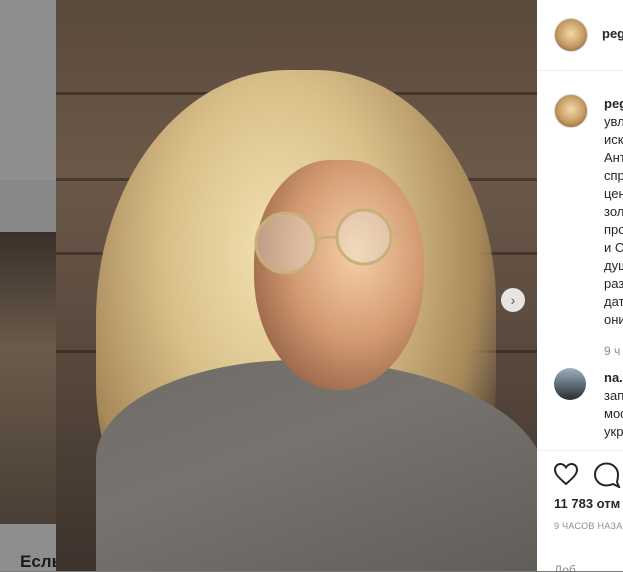 The height and width of the screenshot is (572, 623). What do you see at coordinates (570, 384) in the screenshot?
I see `commenter-avatar` at bounding box center [570, 384].